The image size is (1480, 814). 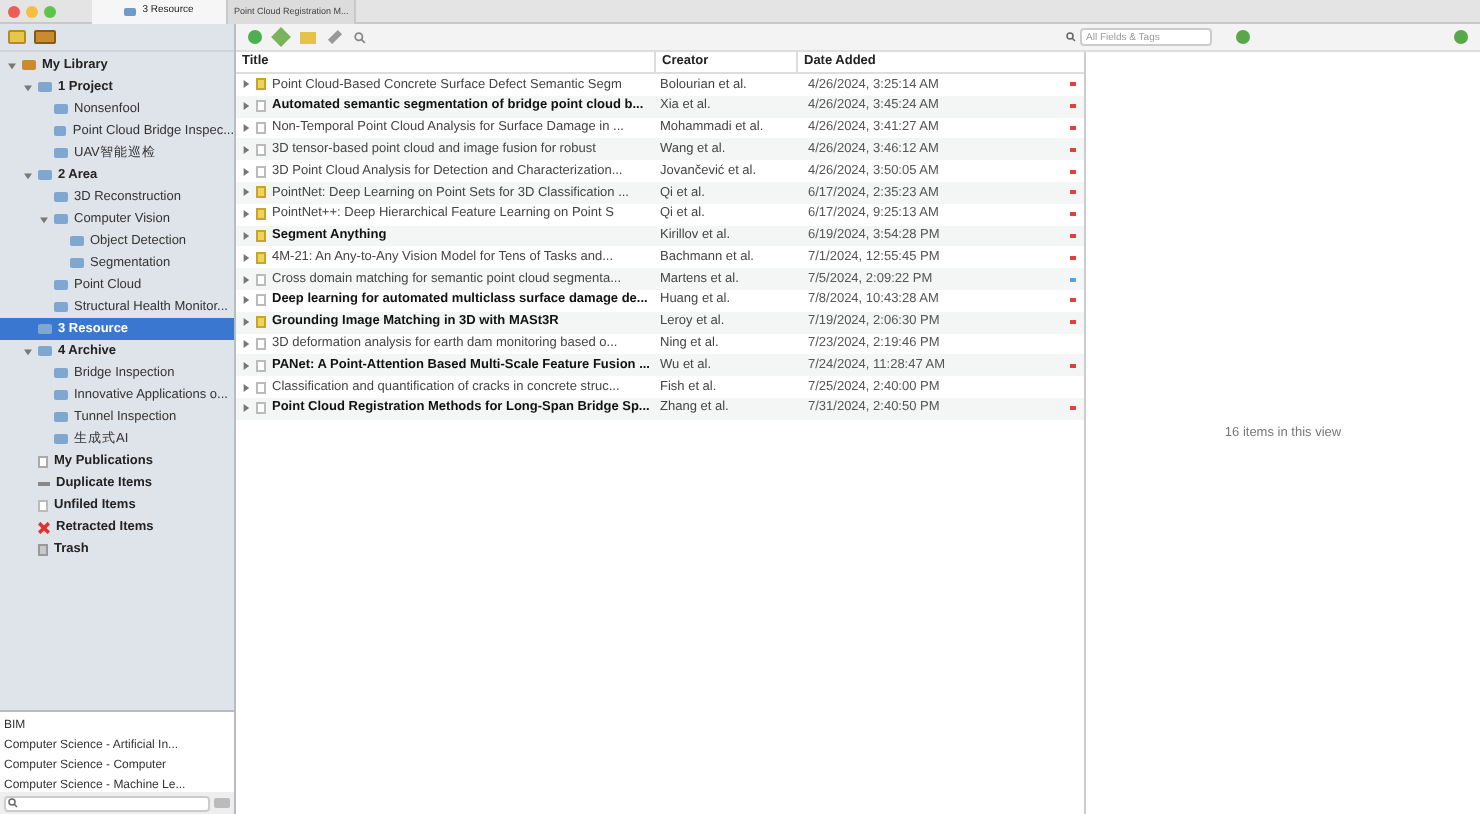 I want to click on library-icon, so click(x=29, y=65).